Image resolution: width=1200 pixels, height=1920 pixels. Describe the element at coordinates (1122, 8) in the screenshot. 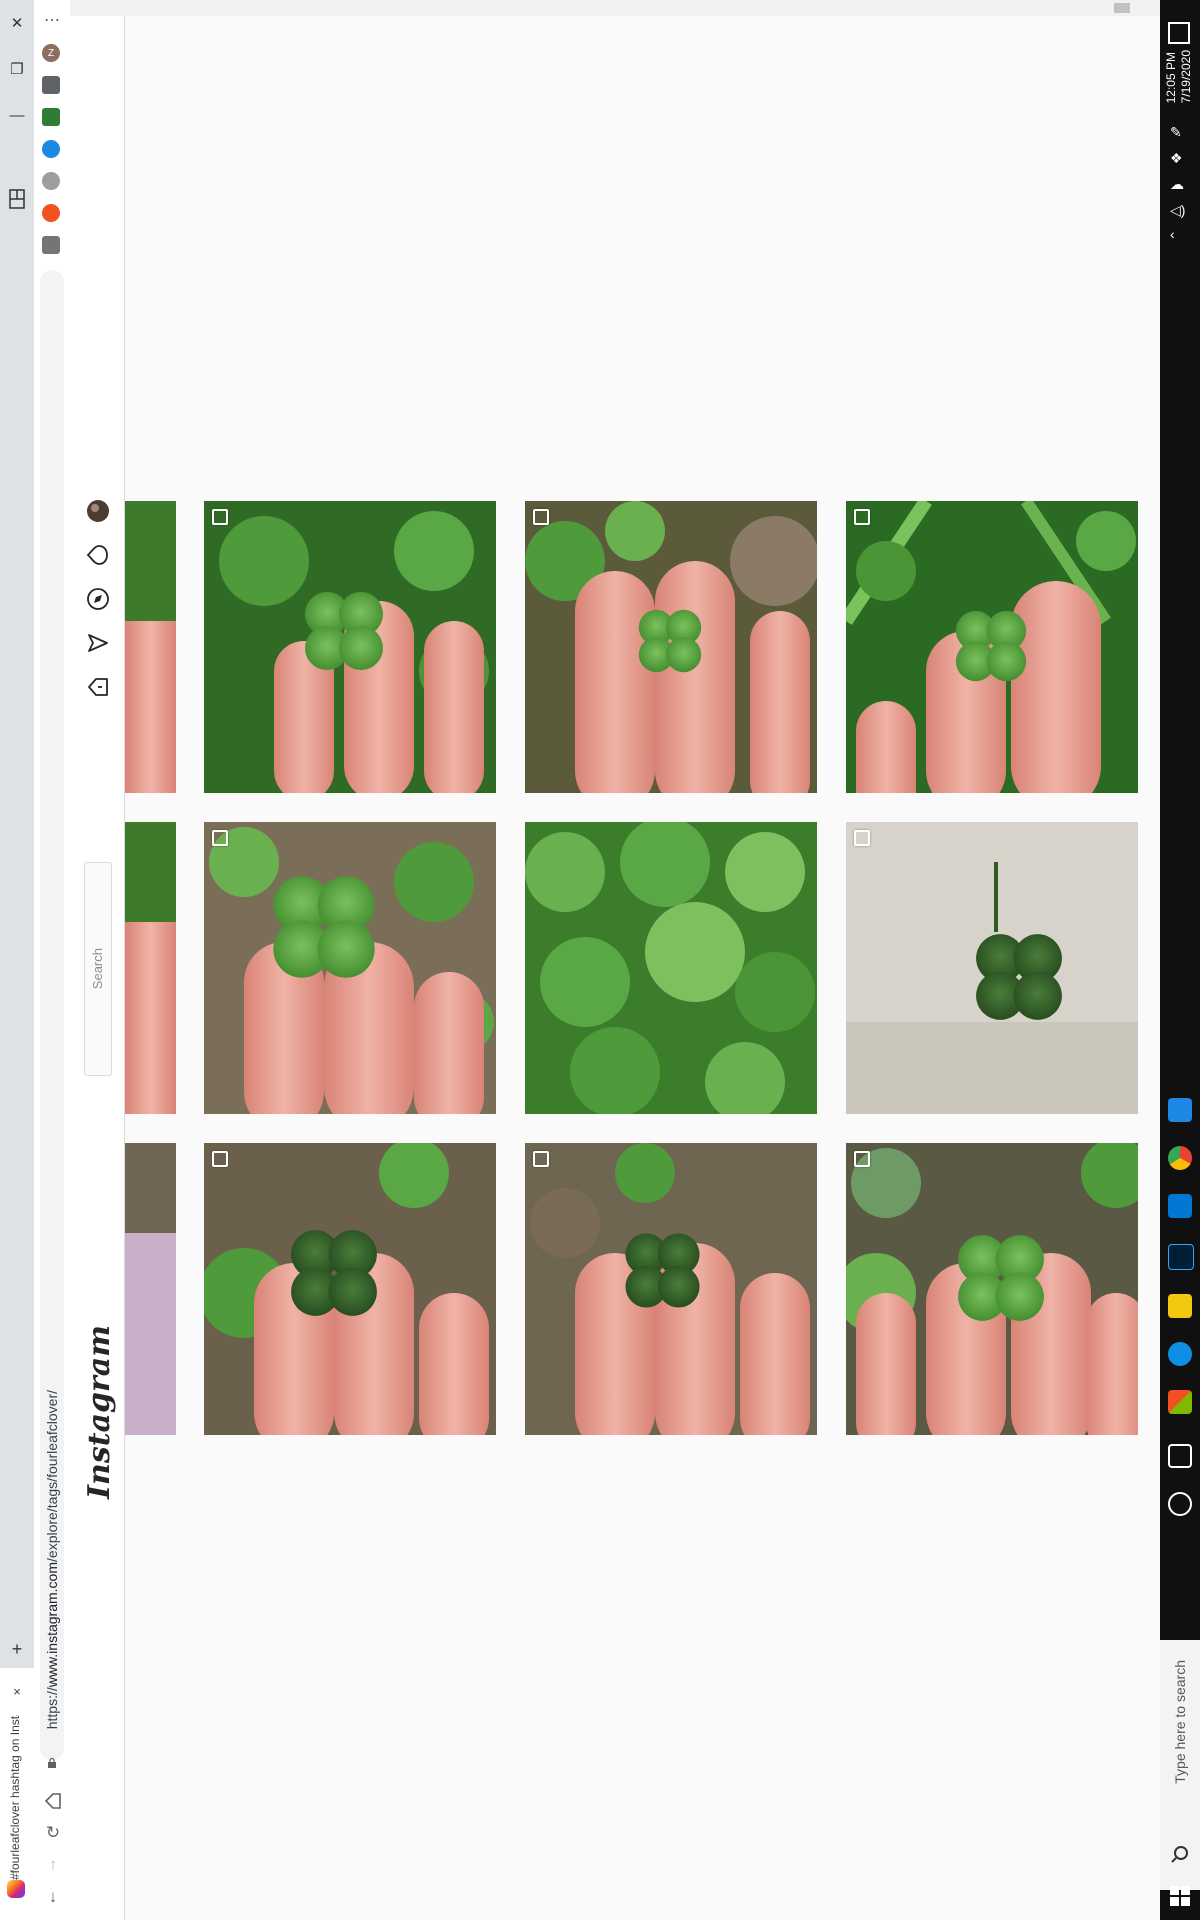

I see `scrollbar-thumb` at that location.